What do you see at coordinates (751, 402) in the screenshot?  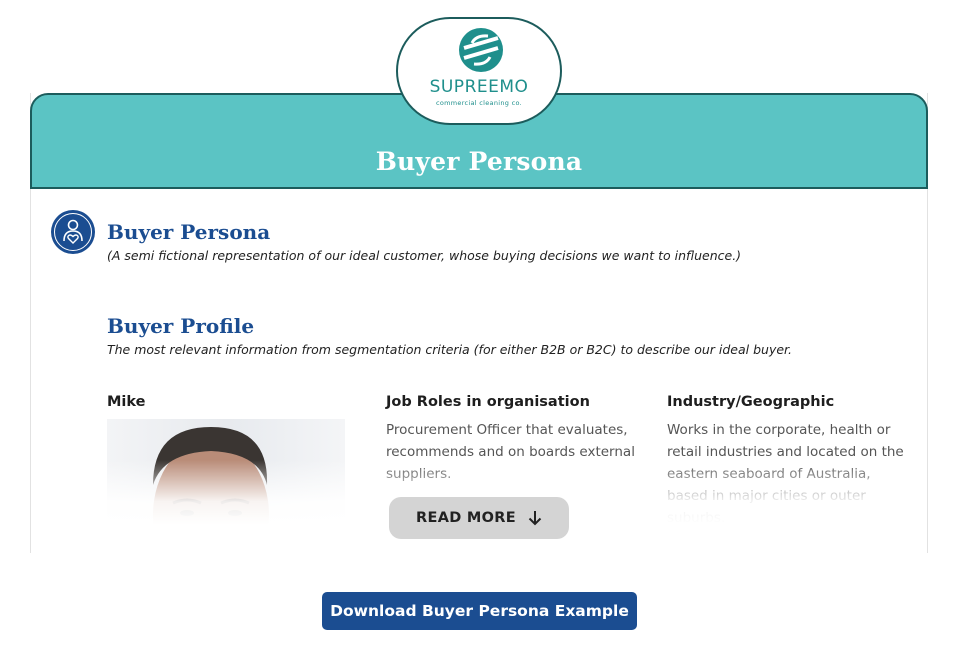 I see `industry-title: Industry/Geographic` at bounding box center [751, 402].